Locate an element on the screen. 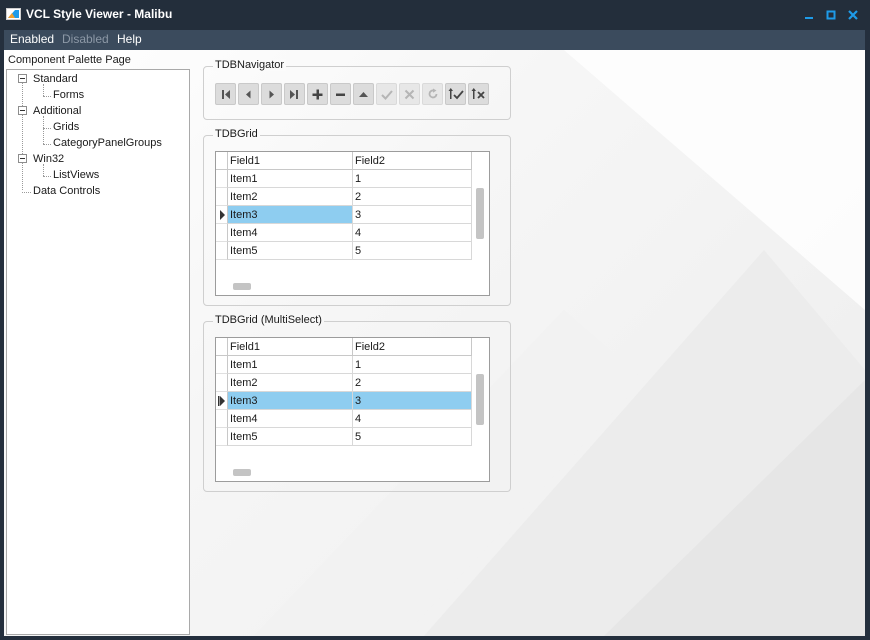 The height and width of the screenshot is (640, 870). grid1-cell: Item2 is located at coordinates (290, 197).